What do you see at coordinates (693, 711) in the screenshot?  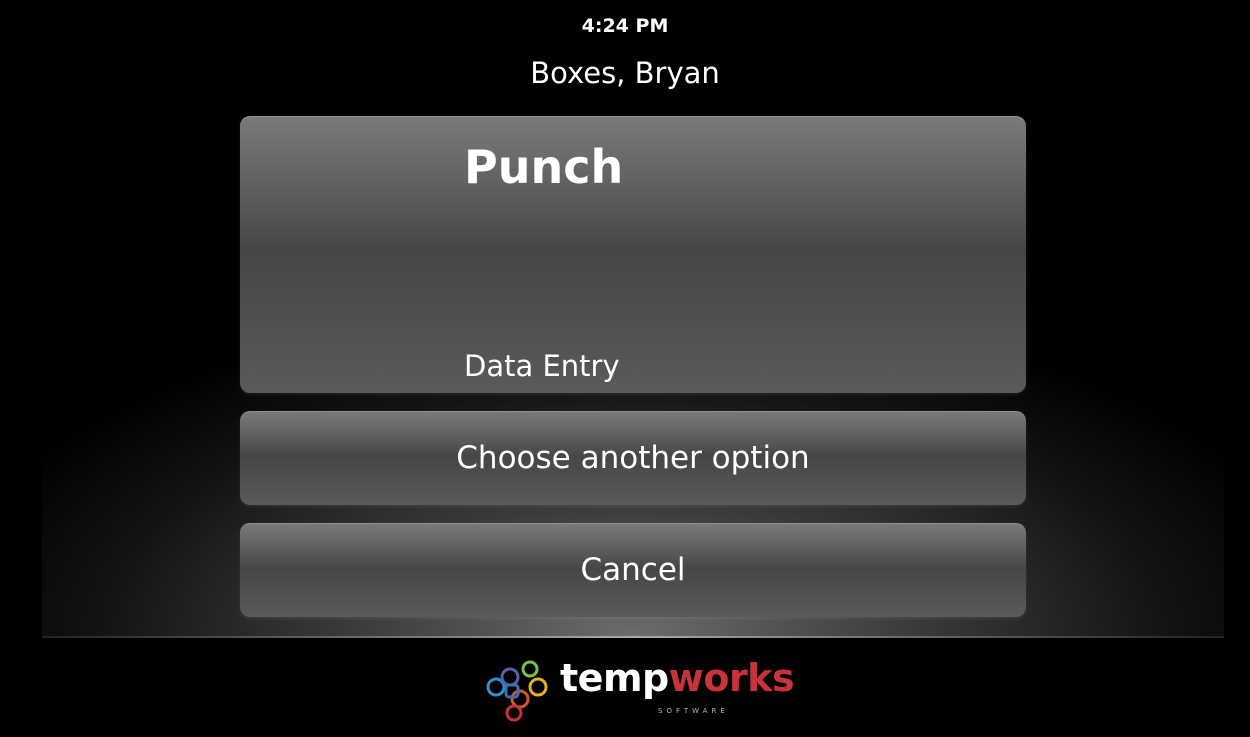 I see `brand-tagline: SOFTWARE` at bounding box center [693, 711].